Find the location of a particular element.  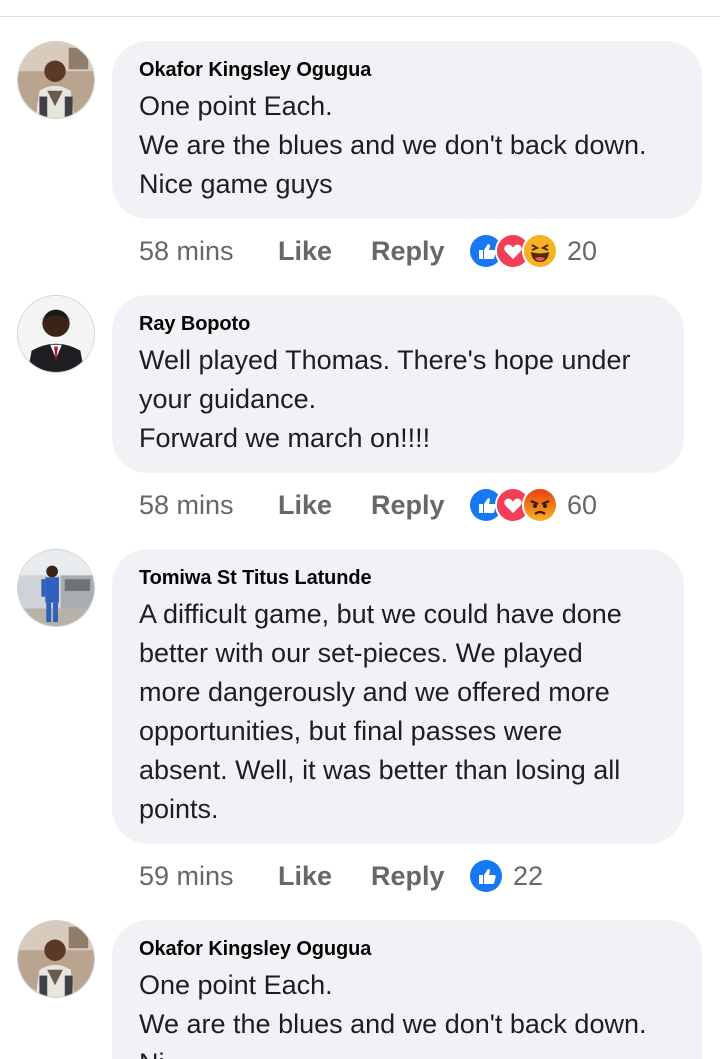

comment-line: Forward we march on!!!! is located at coordinates (285, 438).